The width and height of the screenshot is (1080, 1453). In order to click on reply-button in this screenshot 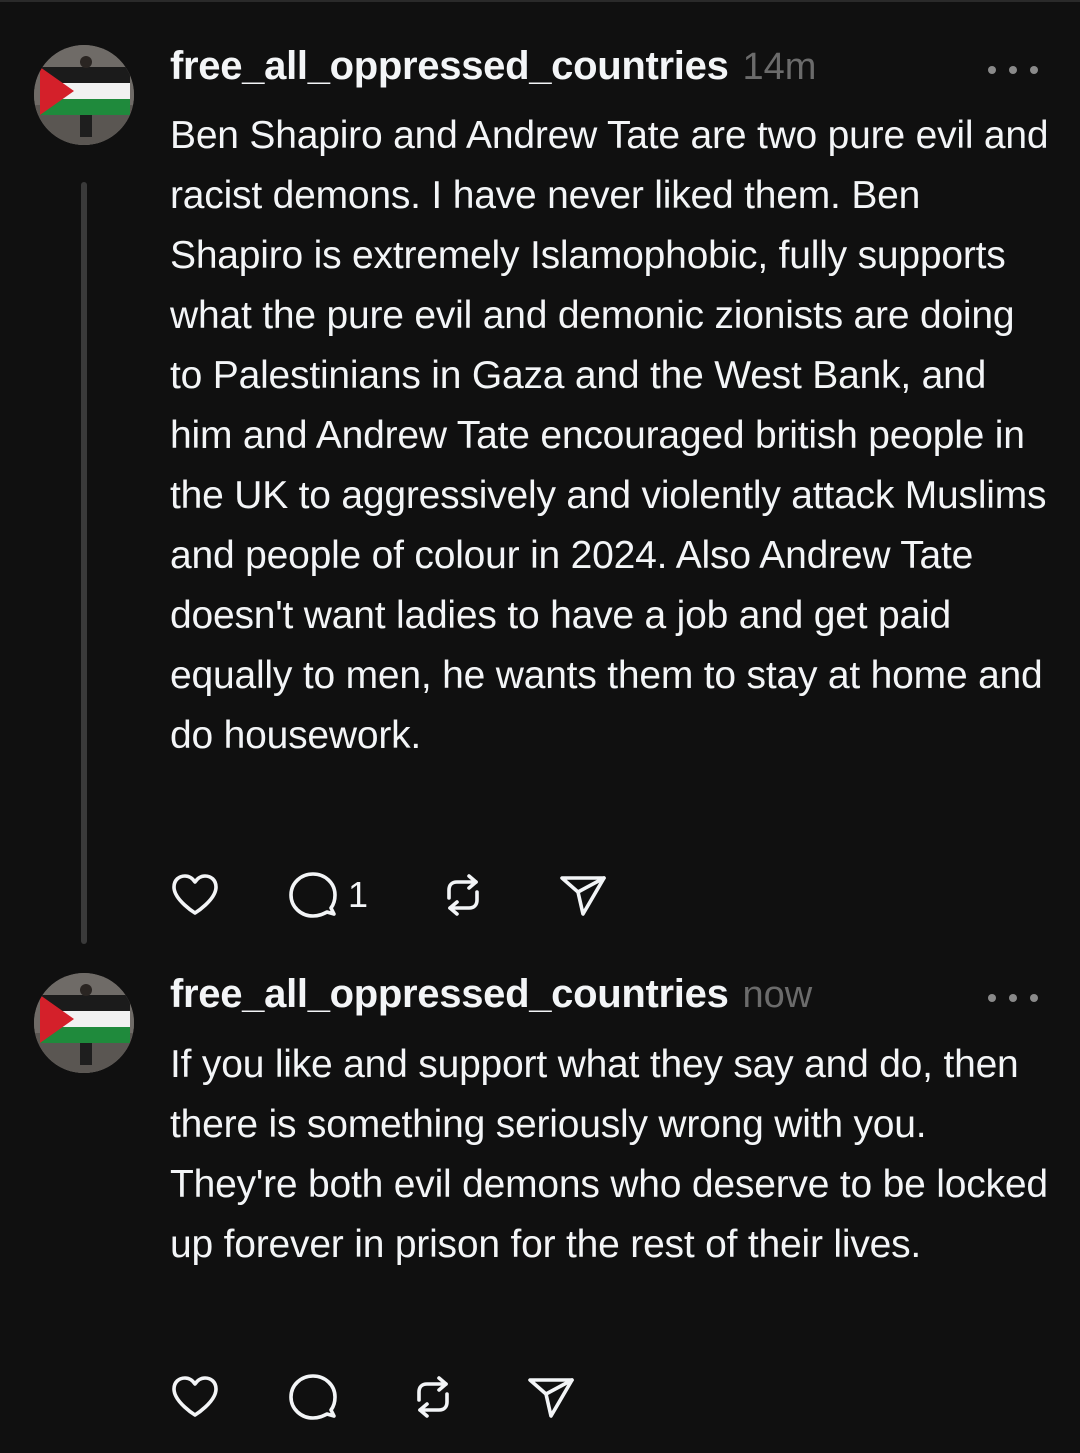, I will do `click(313, 1397)`.